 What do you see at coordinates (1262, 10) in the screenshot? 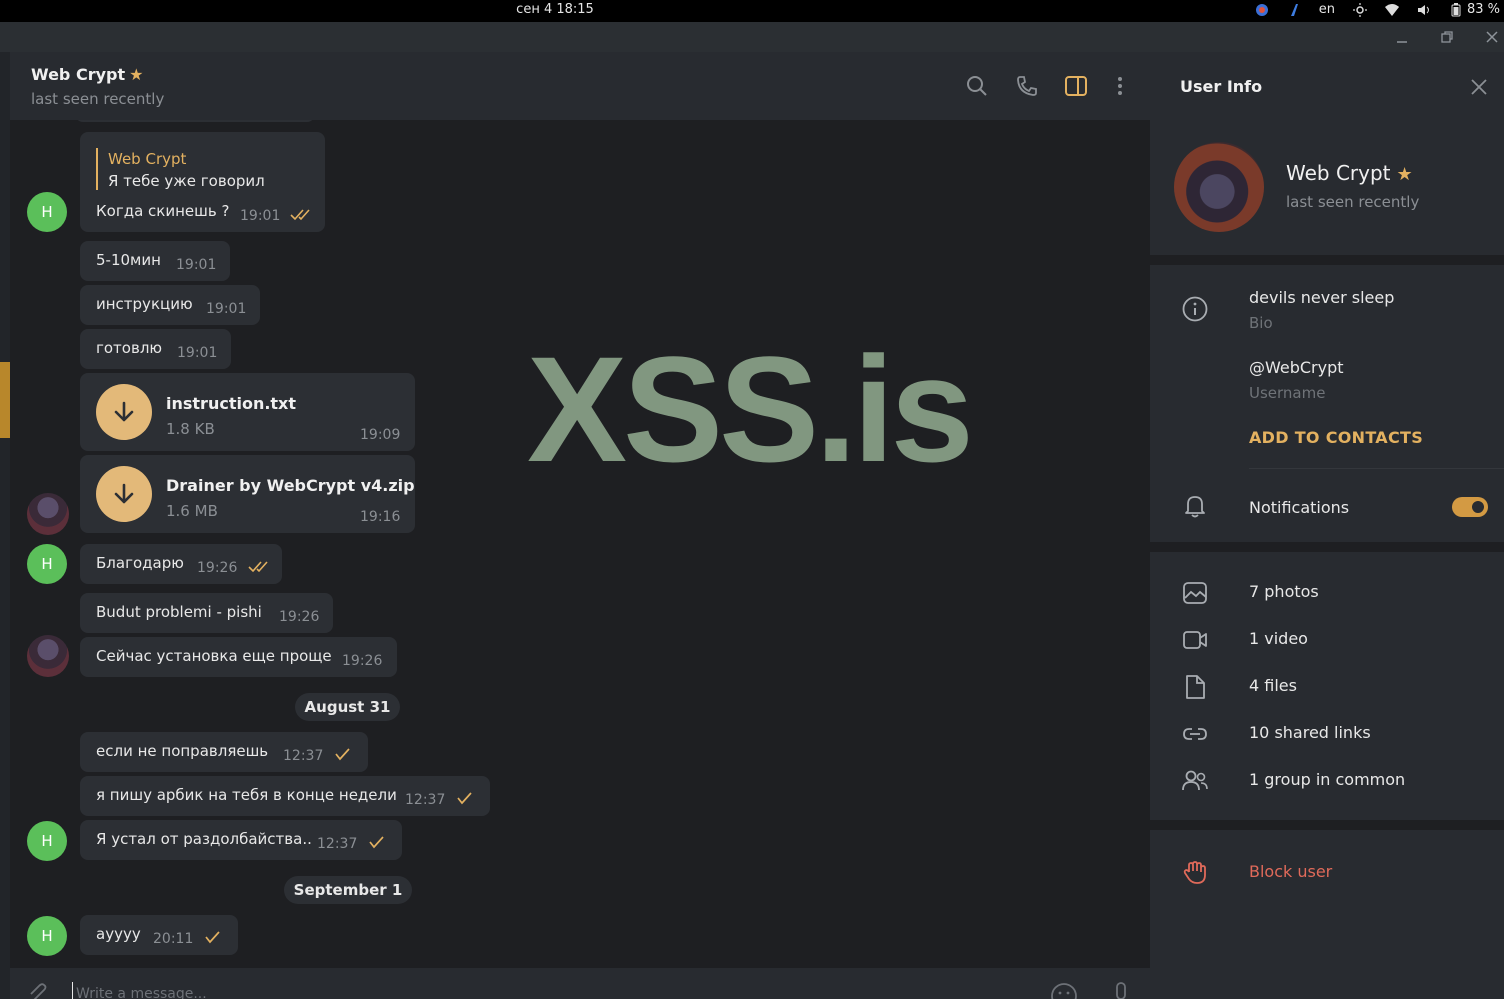
I see `browser-icon` at bounding box center [1262, 10].